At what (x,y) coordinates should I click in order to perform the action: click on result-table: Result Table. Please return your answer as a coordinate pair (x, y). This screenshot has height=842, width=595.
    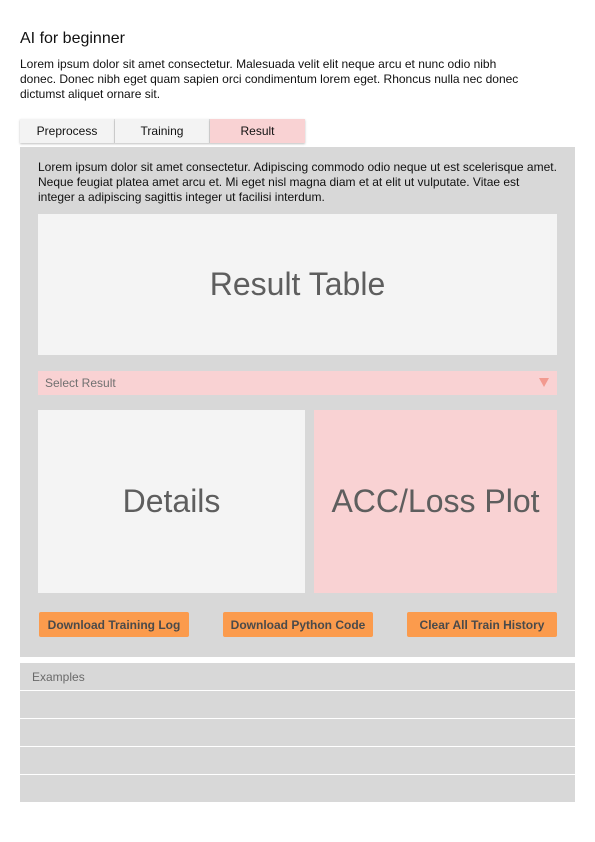
    Looking at the image, I should click on (297, 284).